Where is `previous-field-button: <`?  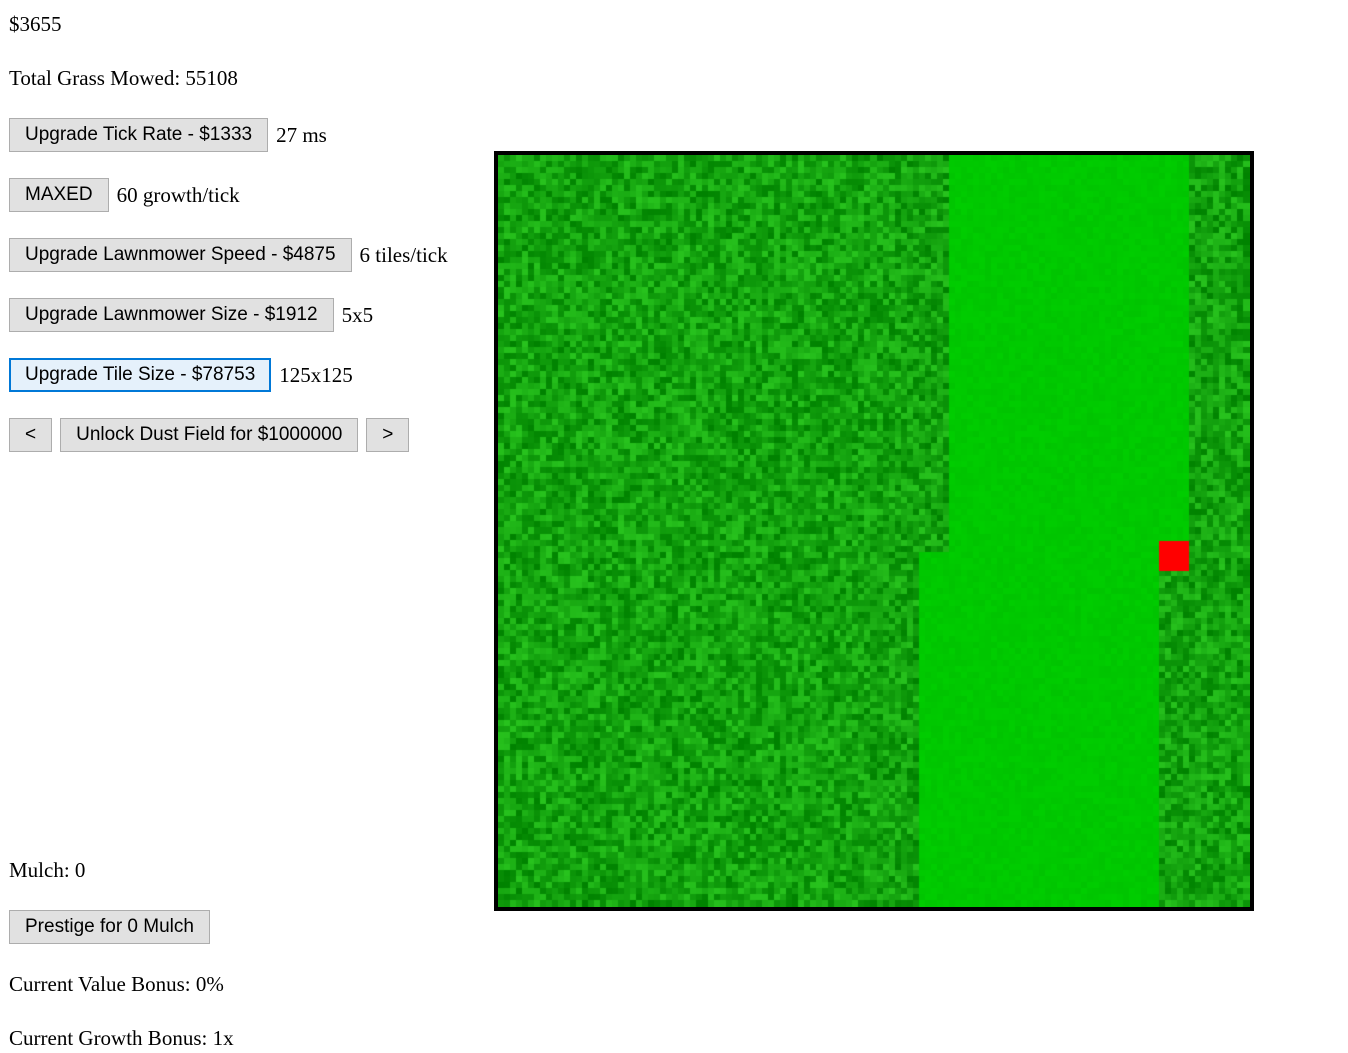 previous-field-button: < is located at coordinates (31, 435).